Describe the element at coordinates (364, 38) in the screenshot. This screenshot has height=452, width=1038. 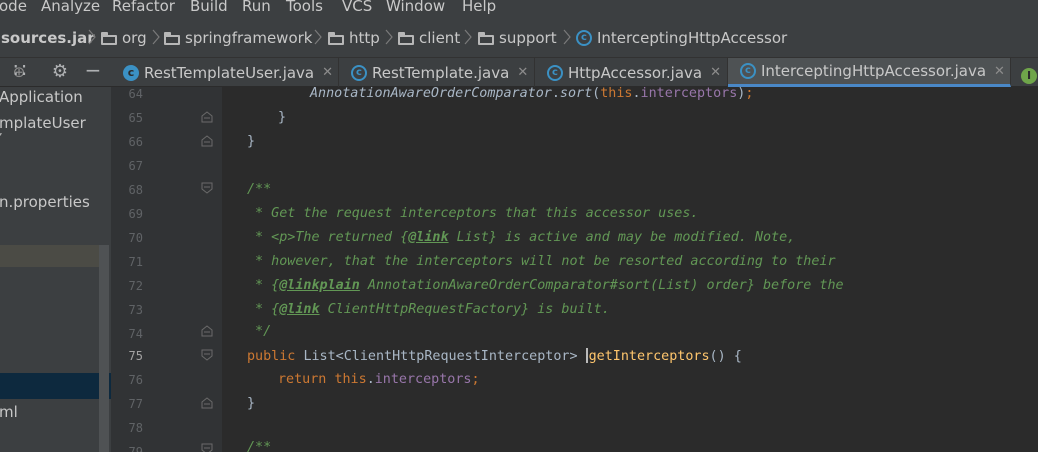
I see `breadcrumb-http-label: http` at that location.